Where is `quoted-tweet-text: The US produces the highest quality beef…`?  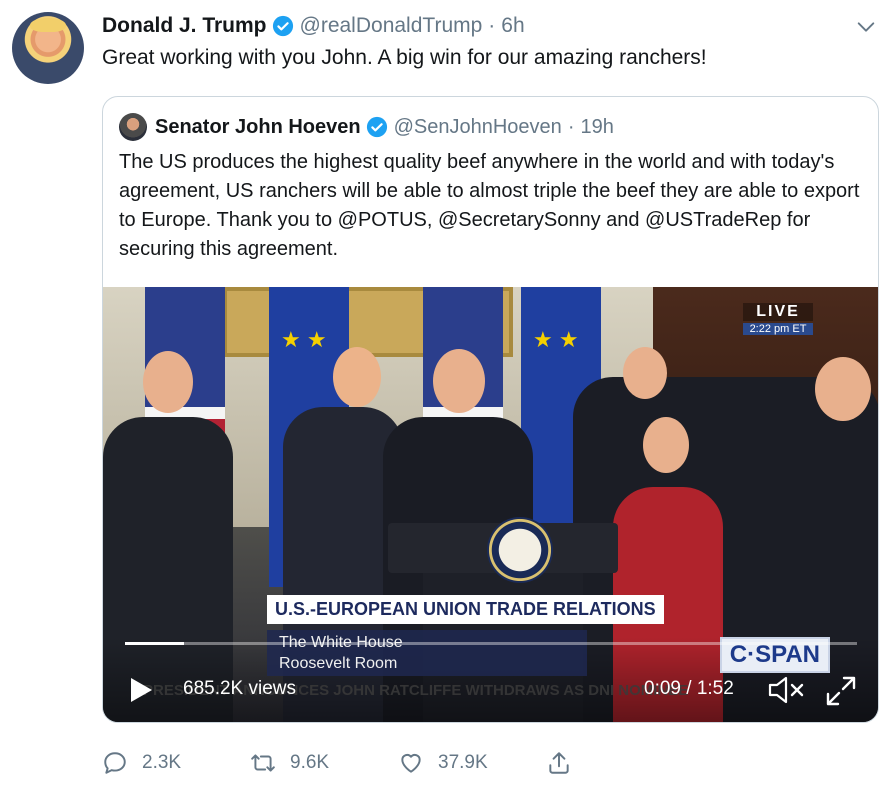 quoted-tweet-text: The US produces the highest quality beef… is located at coordinates (489, 205).